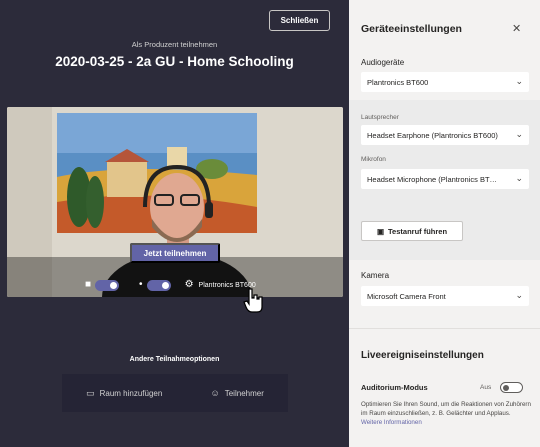 Image resolution: width=540 pixels, height=447 pixels. What do you see at coordinates (418, 231) in the screenshot?
I see `test-call-label: Testanruf führen` at bounding box center [418, 231].